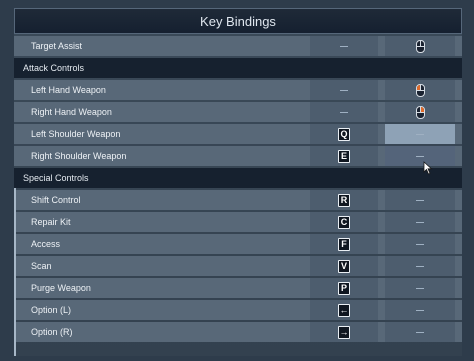 This screenshot has width=474, height=361. What do you see at coordinates (238, 46) in the screenshot?
I see `binding-row-target-assist: Target Assist` at bounding box center [238, 46].